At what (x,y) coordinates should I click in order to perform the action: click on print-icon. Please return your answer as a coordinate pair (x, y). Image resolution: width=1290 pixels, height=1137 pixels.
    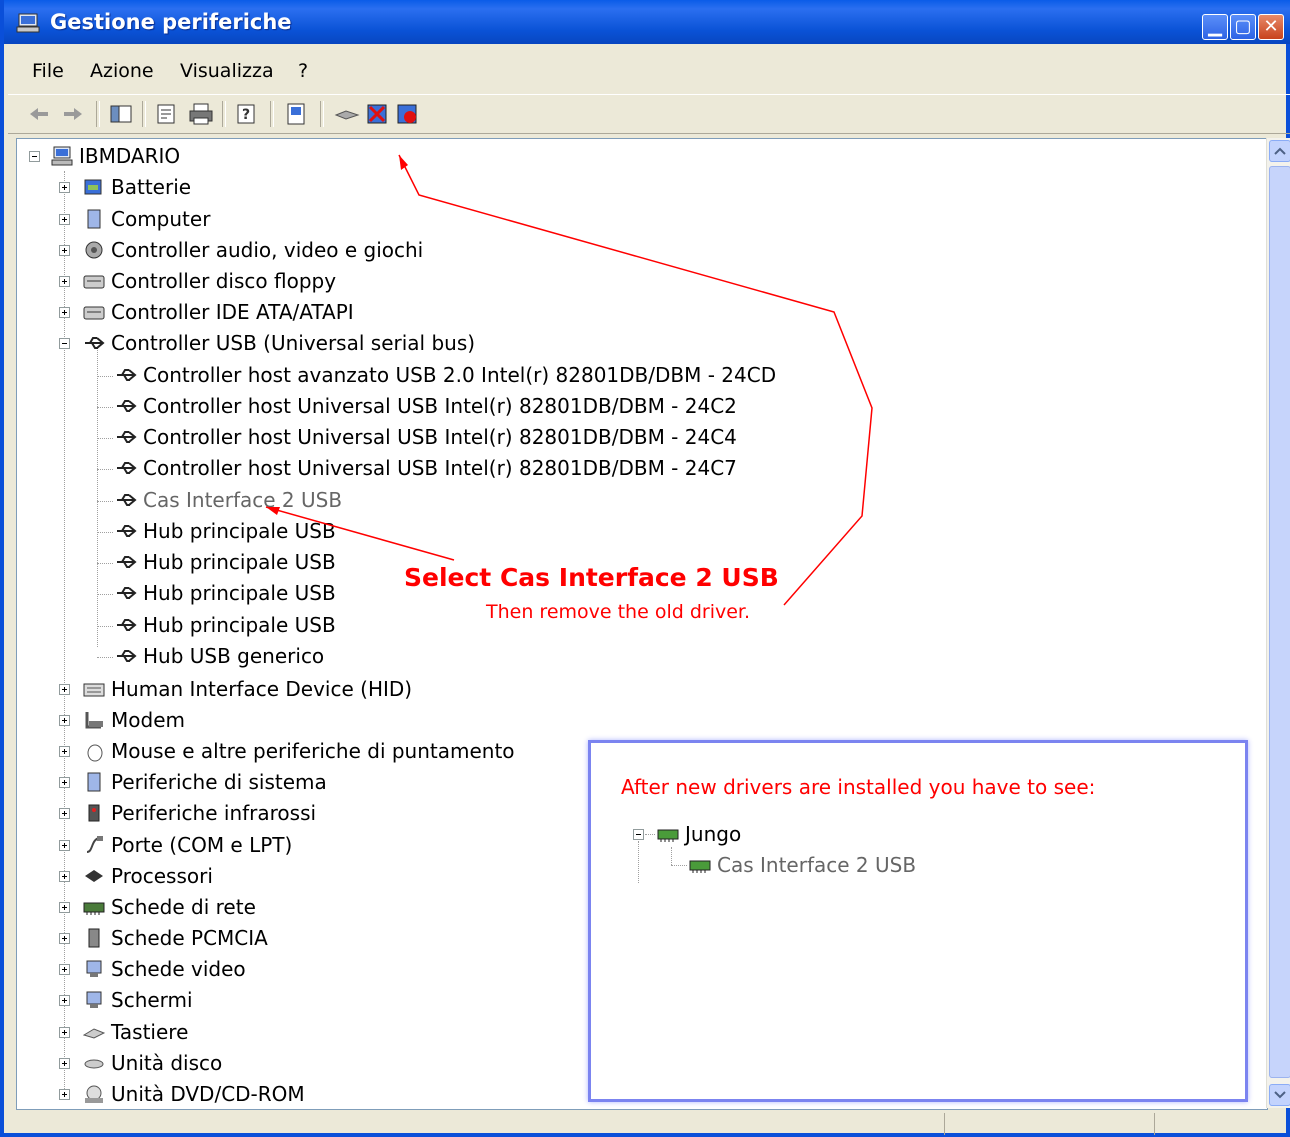
    Looking at the image, I should click on (201, 114).